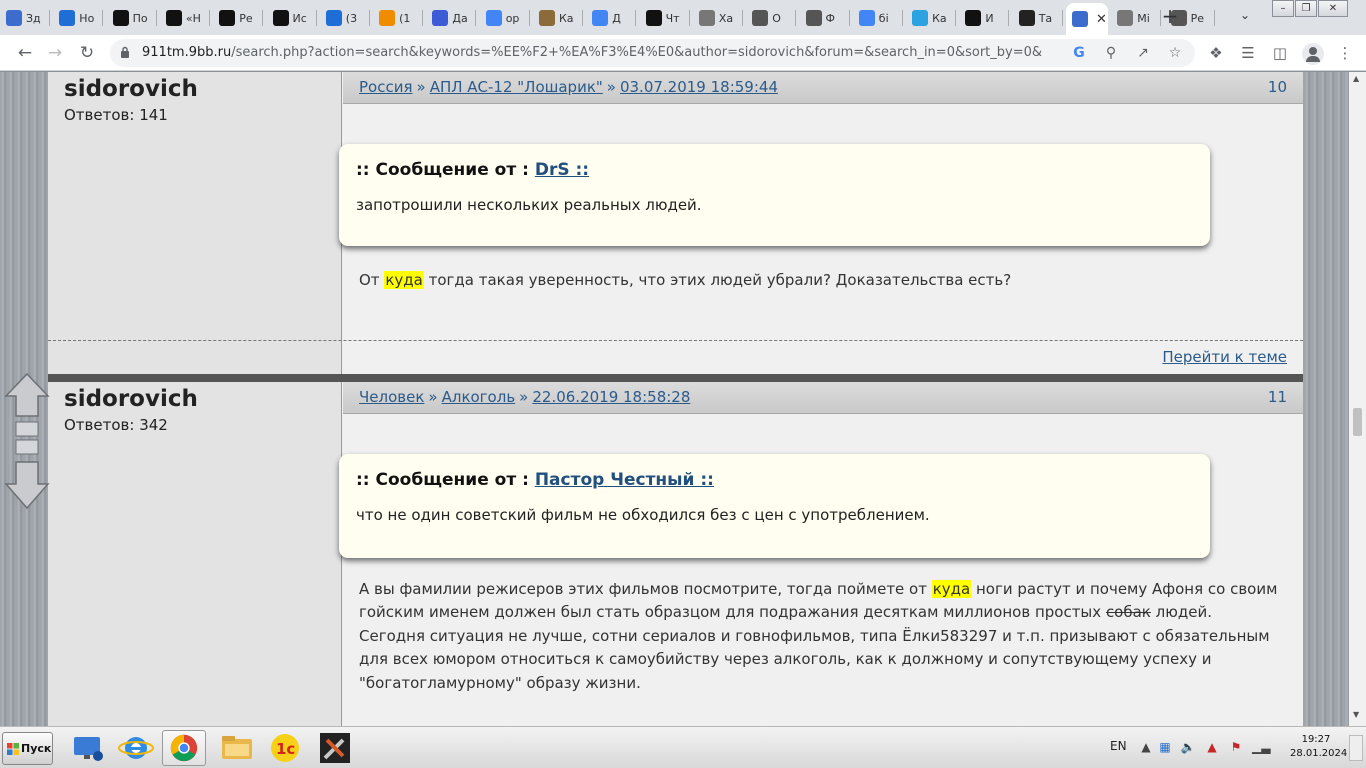  What do you see at coordinates (333, 18) in the screenshot?
I see `envelope-icon` at bounding box center [333, 18].